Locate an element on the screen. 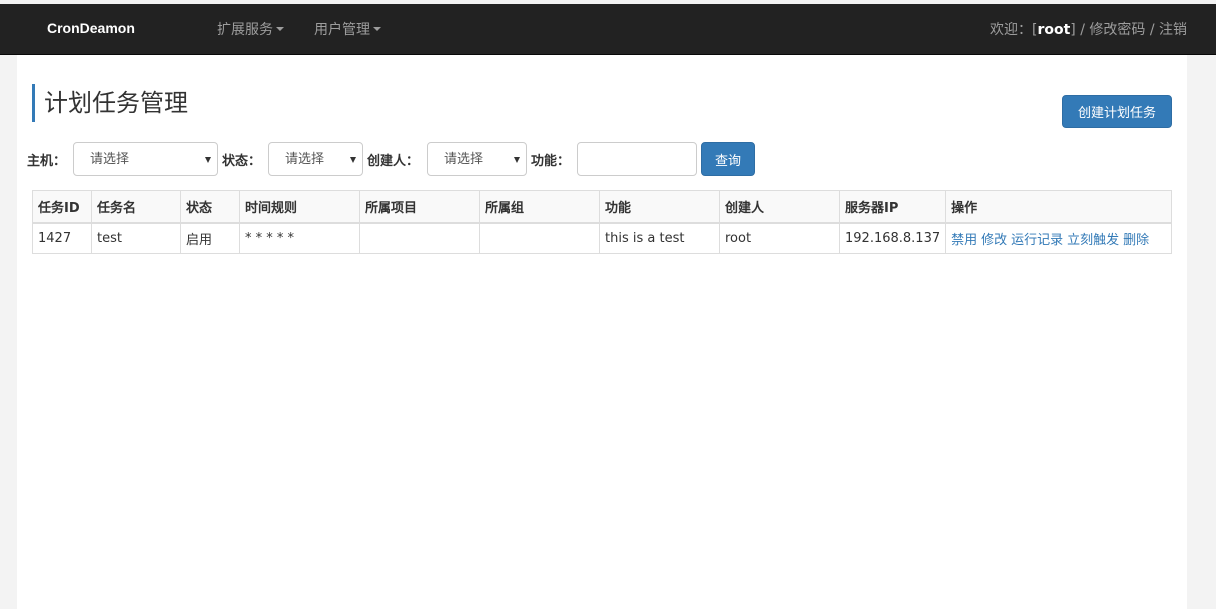 The image size is (1216, 609). host-filter-label: 主机： is located at coordinates (47, 161).